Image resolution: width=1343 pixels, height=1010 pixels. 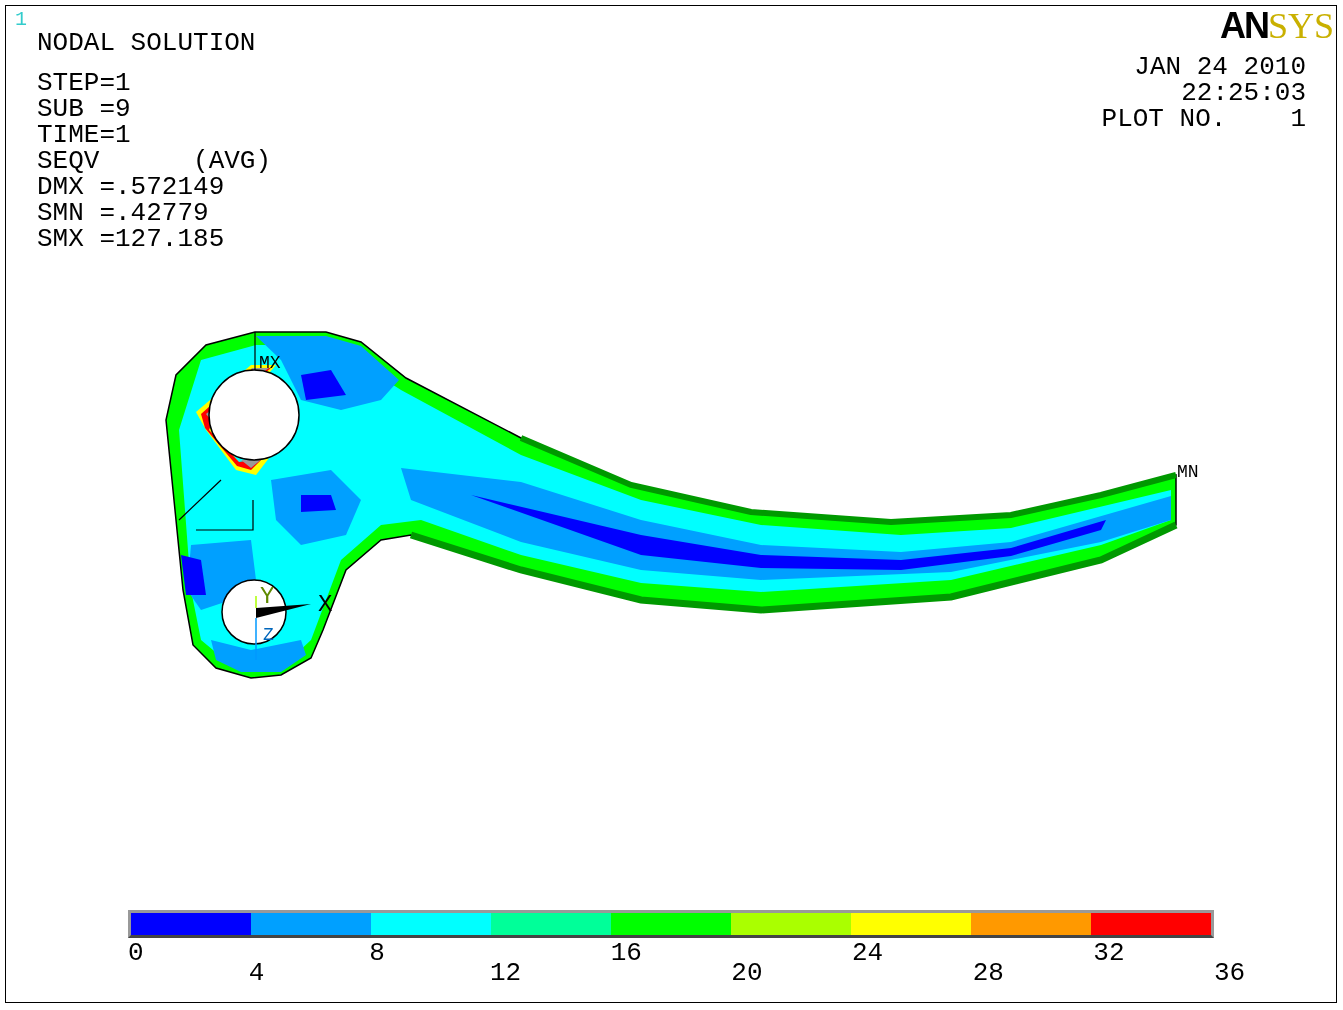 What do you see at coordinates (868, 953) in the screenshot?
I see `legend-value-label: 24` at bounding box center [868, 953].